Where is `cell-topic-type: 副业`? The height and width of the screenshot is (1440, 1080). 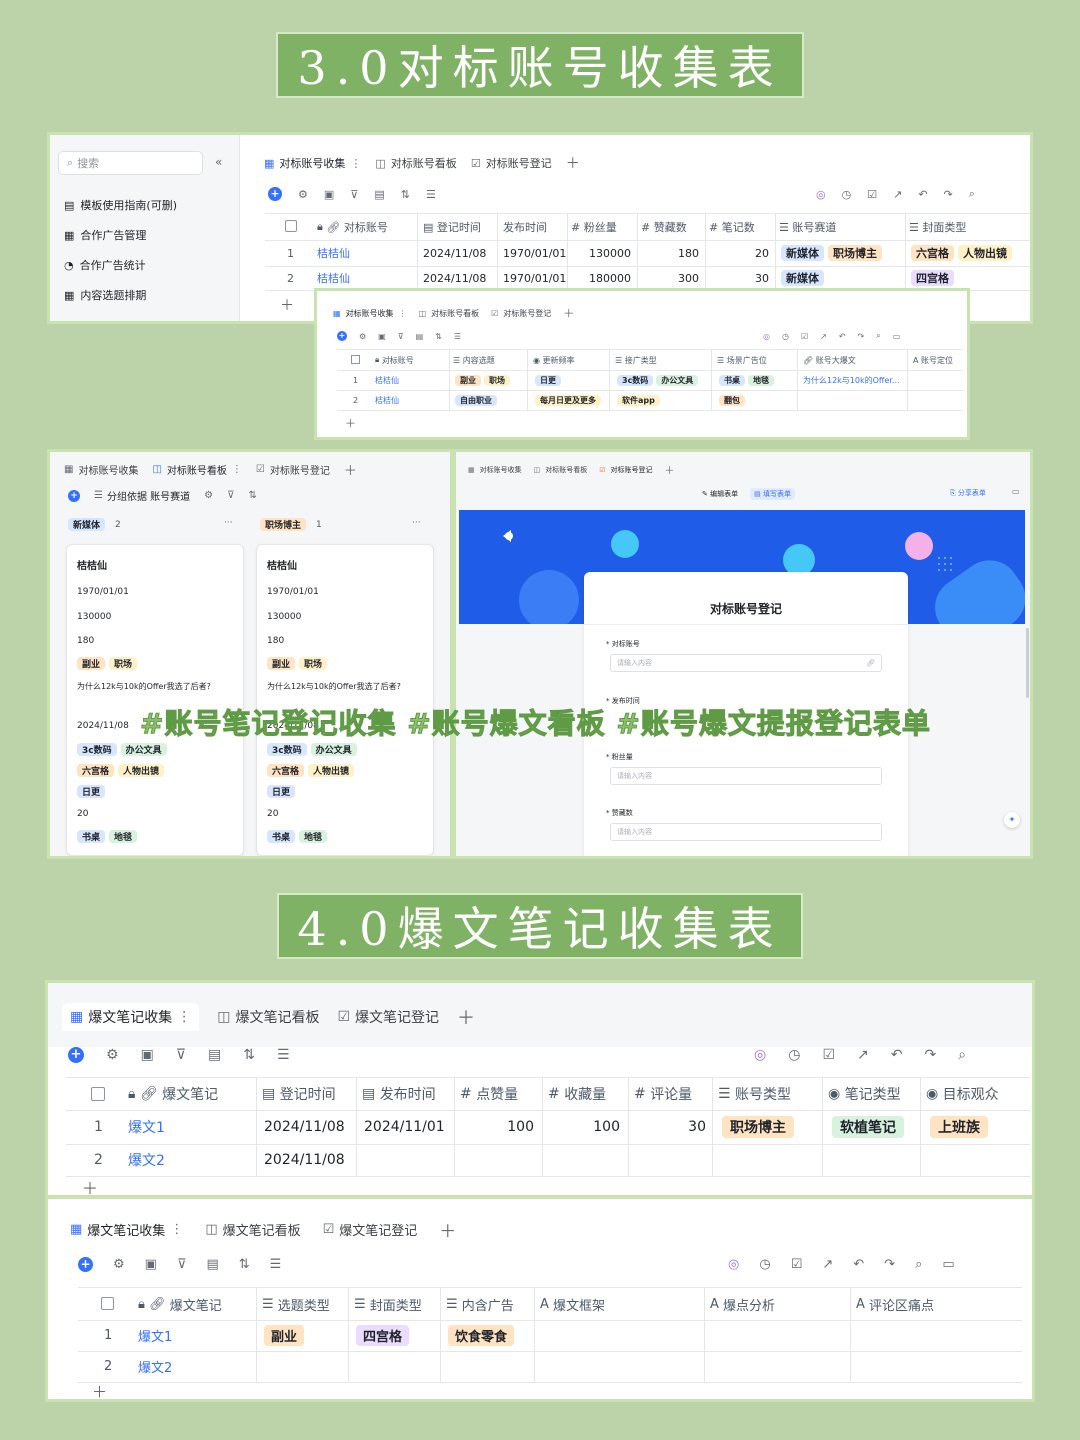 cell-topic-type: 副业 is located at coordinates (284, 1335).